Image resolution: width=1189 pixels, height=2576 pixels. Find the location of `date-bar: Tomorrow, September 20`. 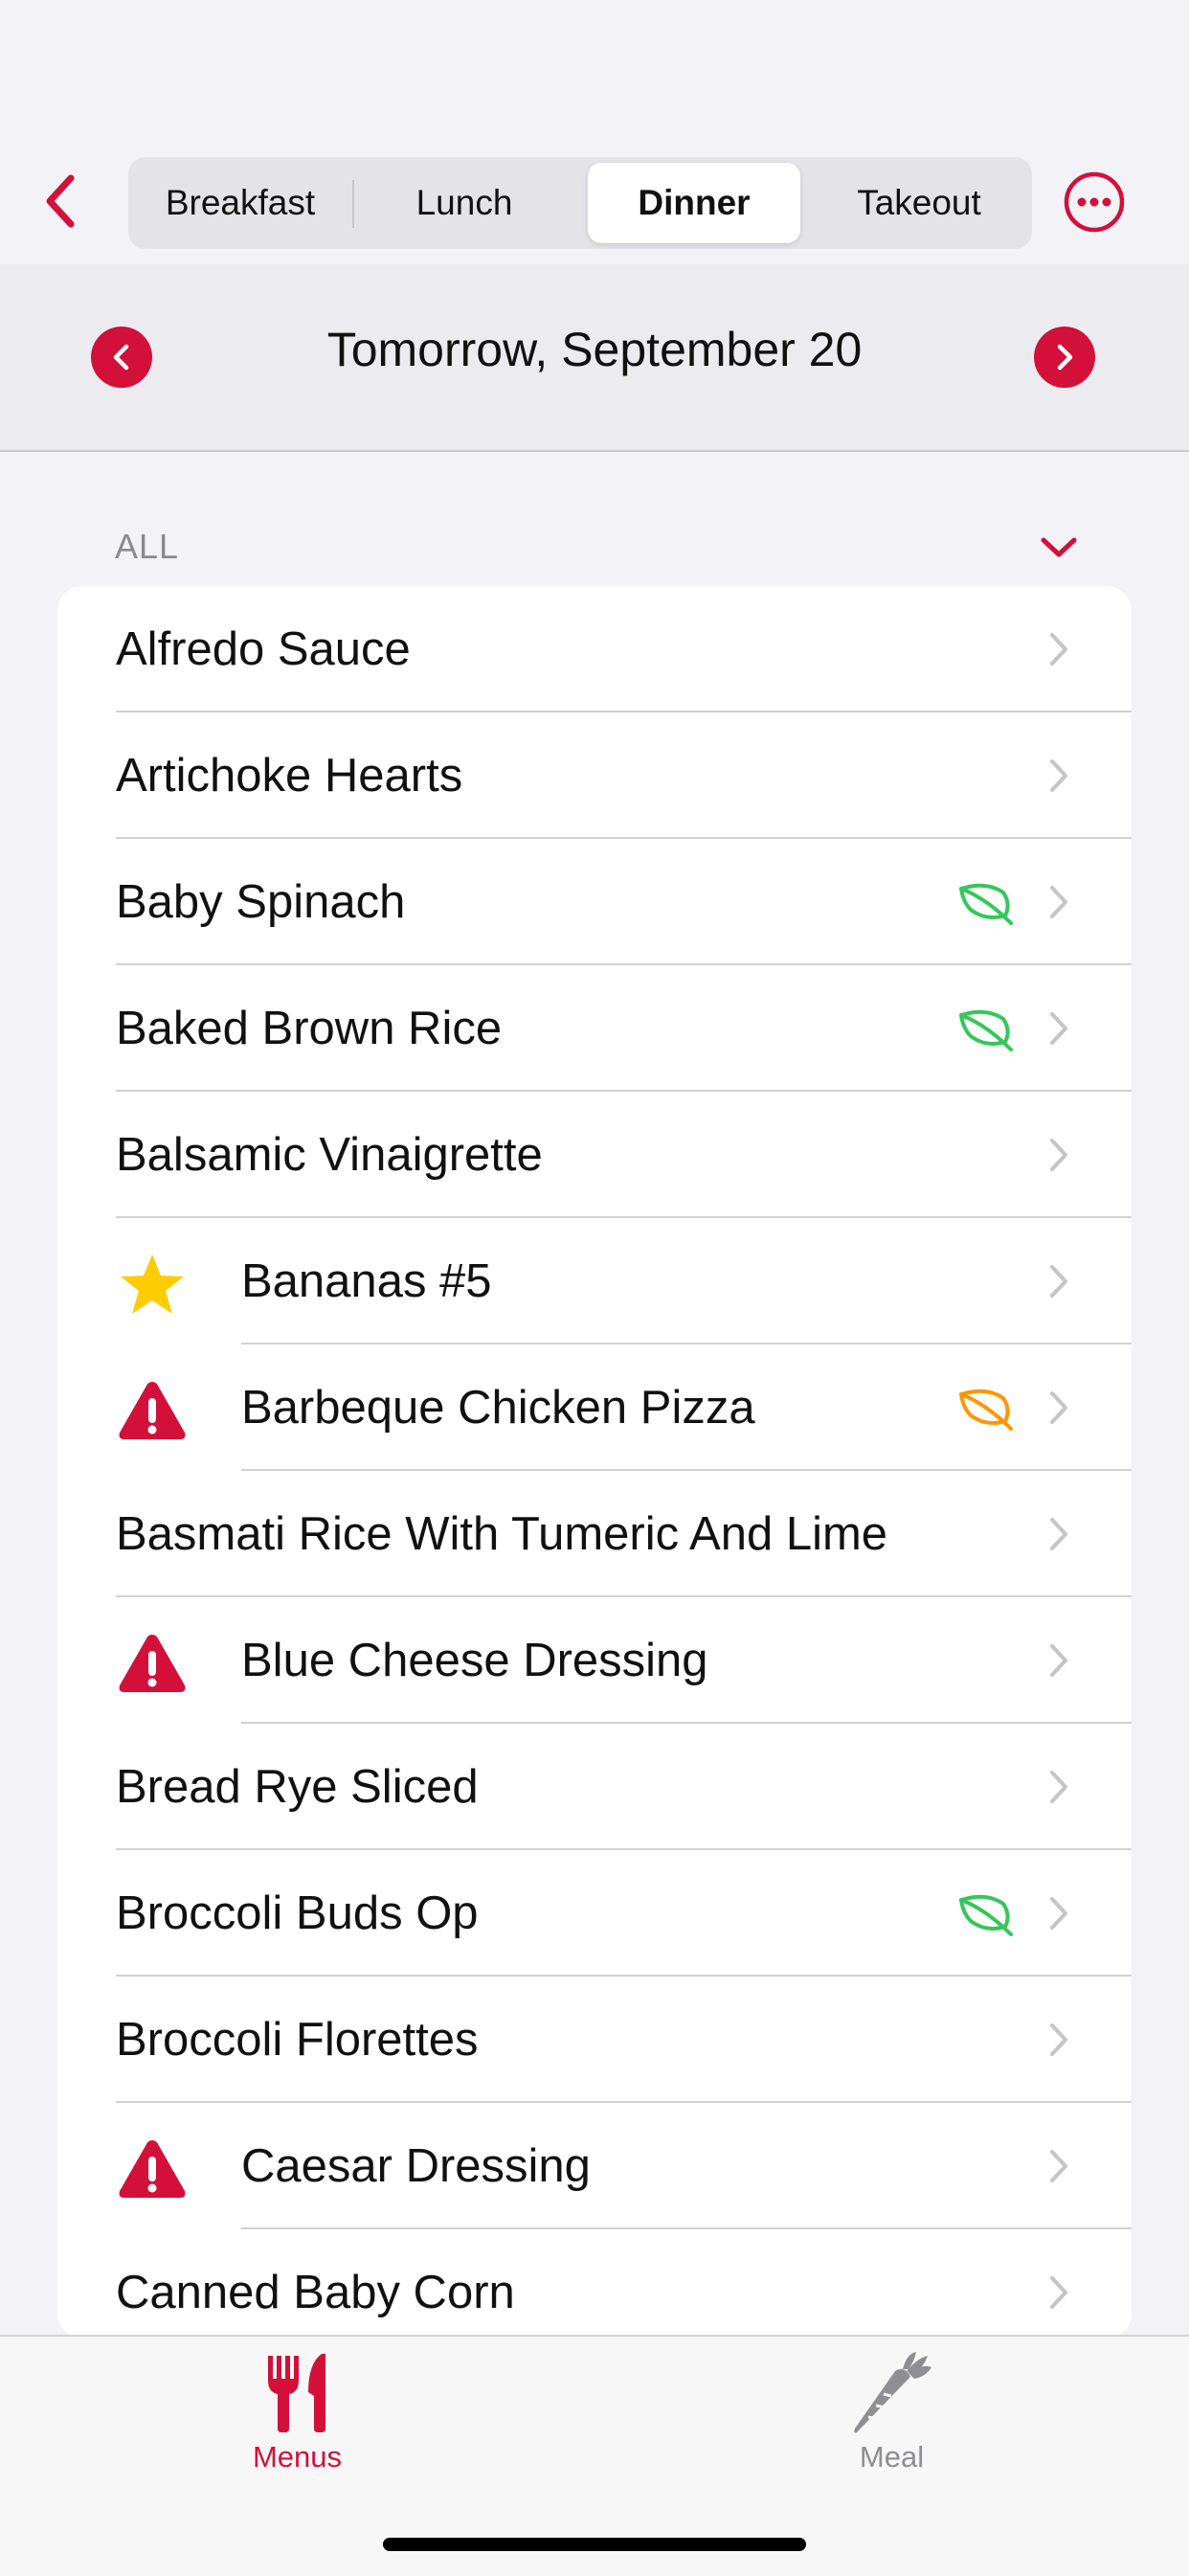

date-bar: Tomorrow, September 20 is located at coordinates (594, 358).